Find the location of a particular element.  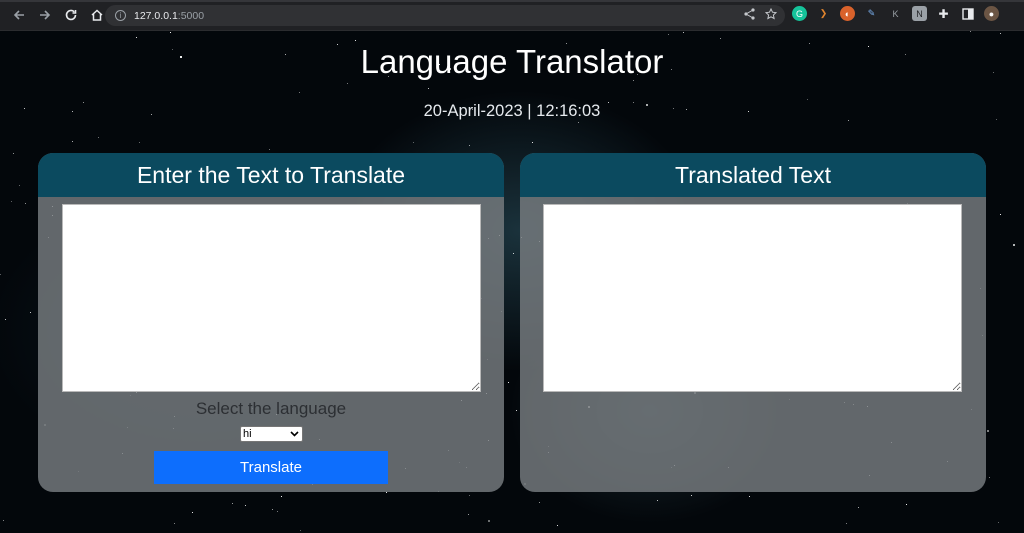

input-panel-heading: Enter the Text to Translate is located at coordinates (271, 175).